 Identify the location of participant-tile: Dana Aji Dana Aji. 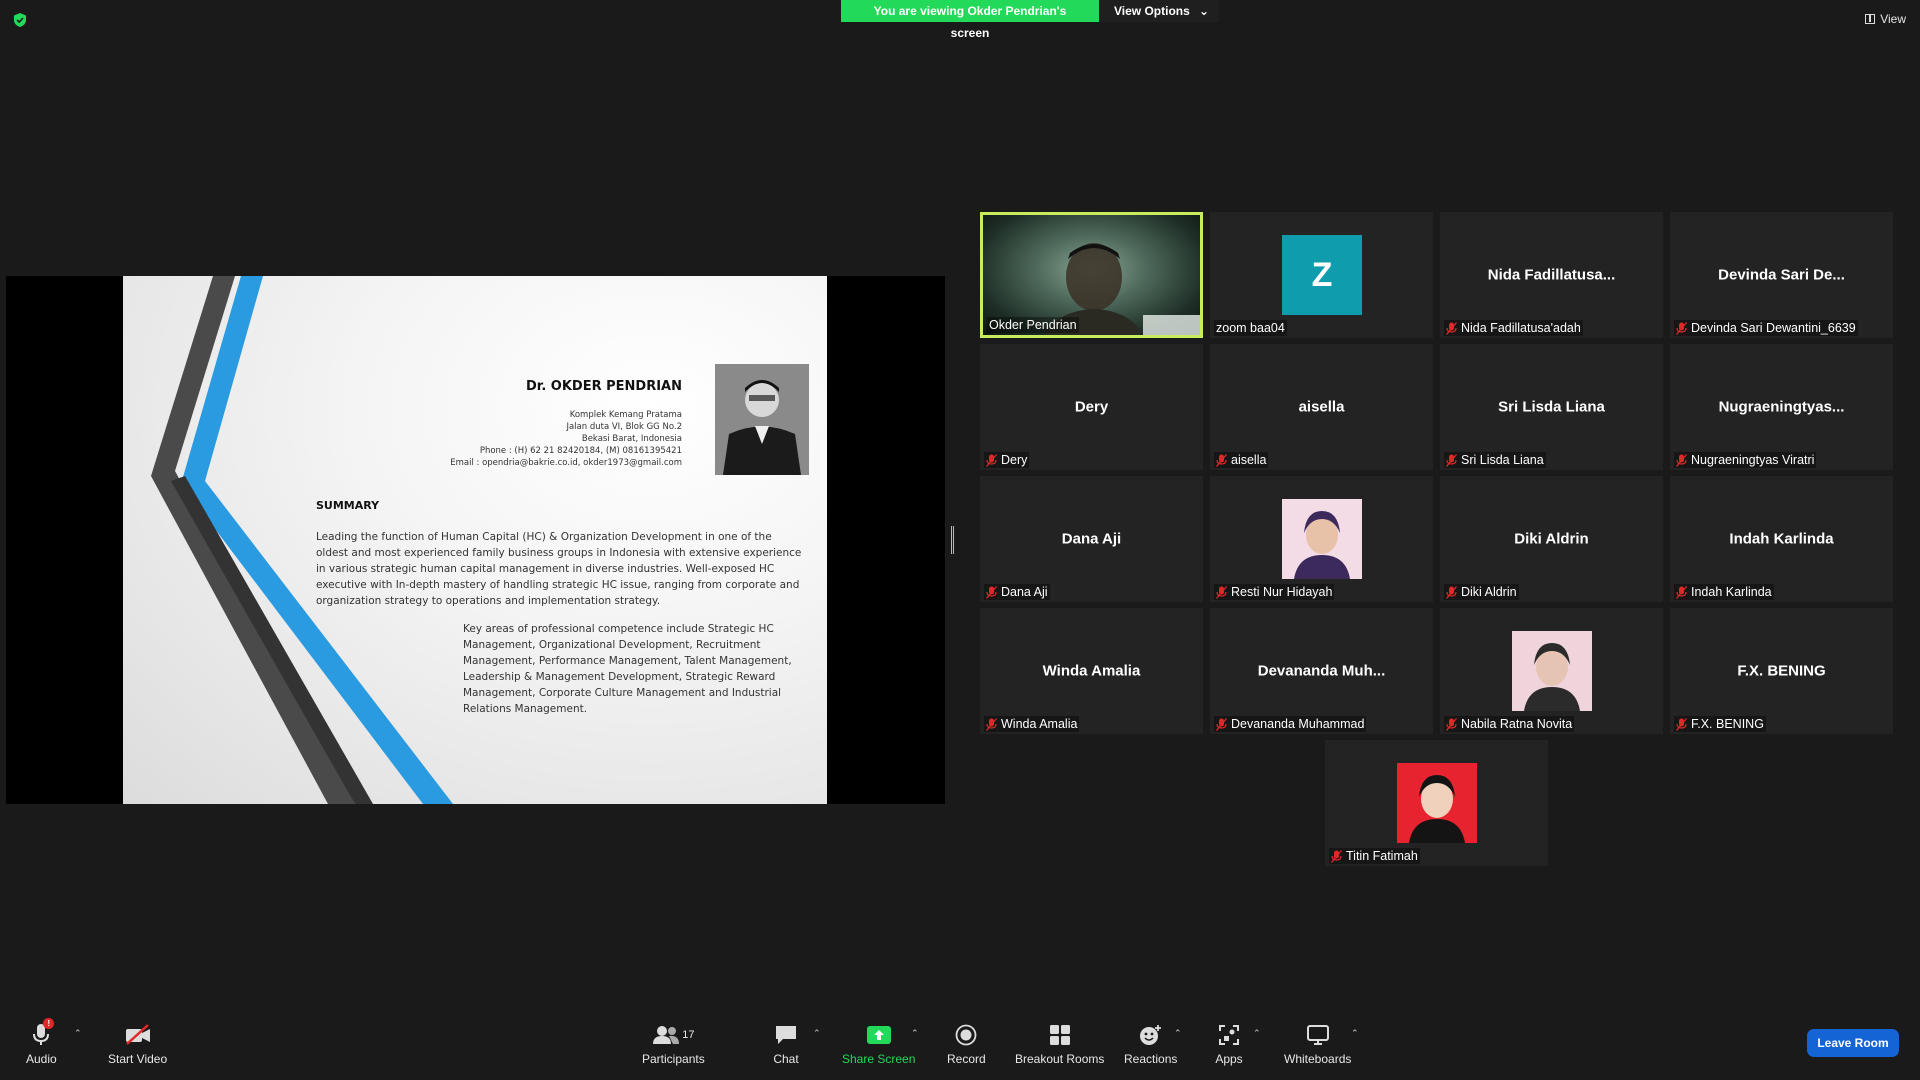
(1091, 539).